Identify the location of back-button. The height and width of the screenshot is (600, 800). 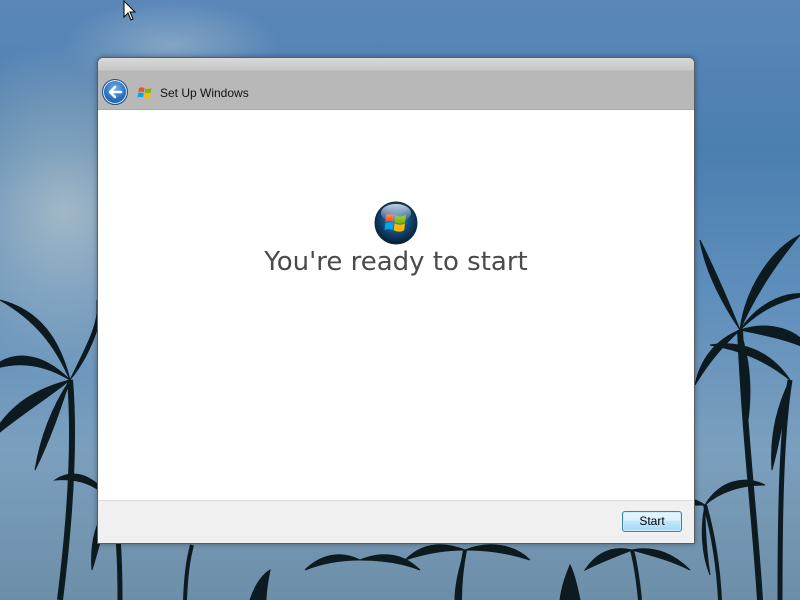
(115, 92).